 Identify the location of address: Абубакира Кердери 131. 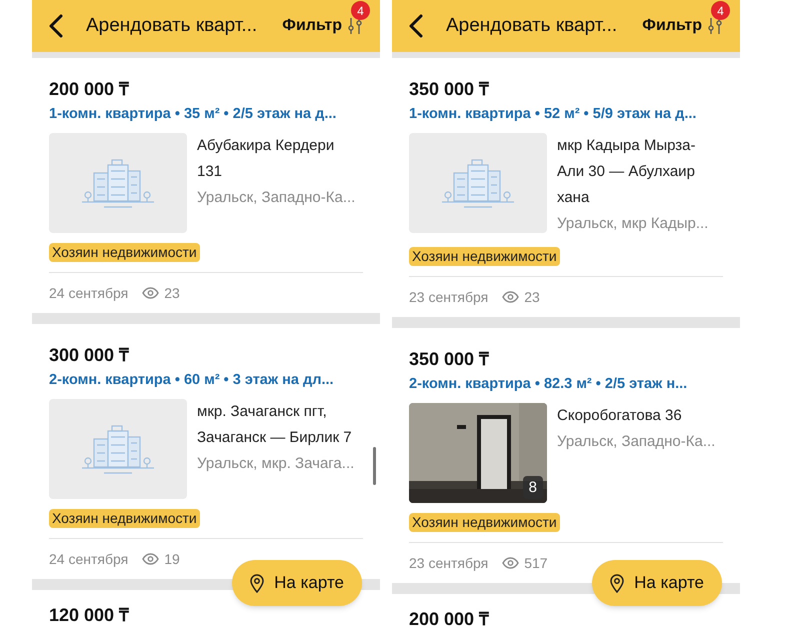
(266, 159).